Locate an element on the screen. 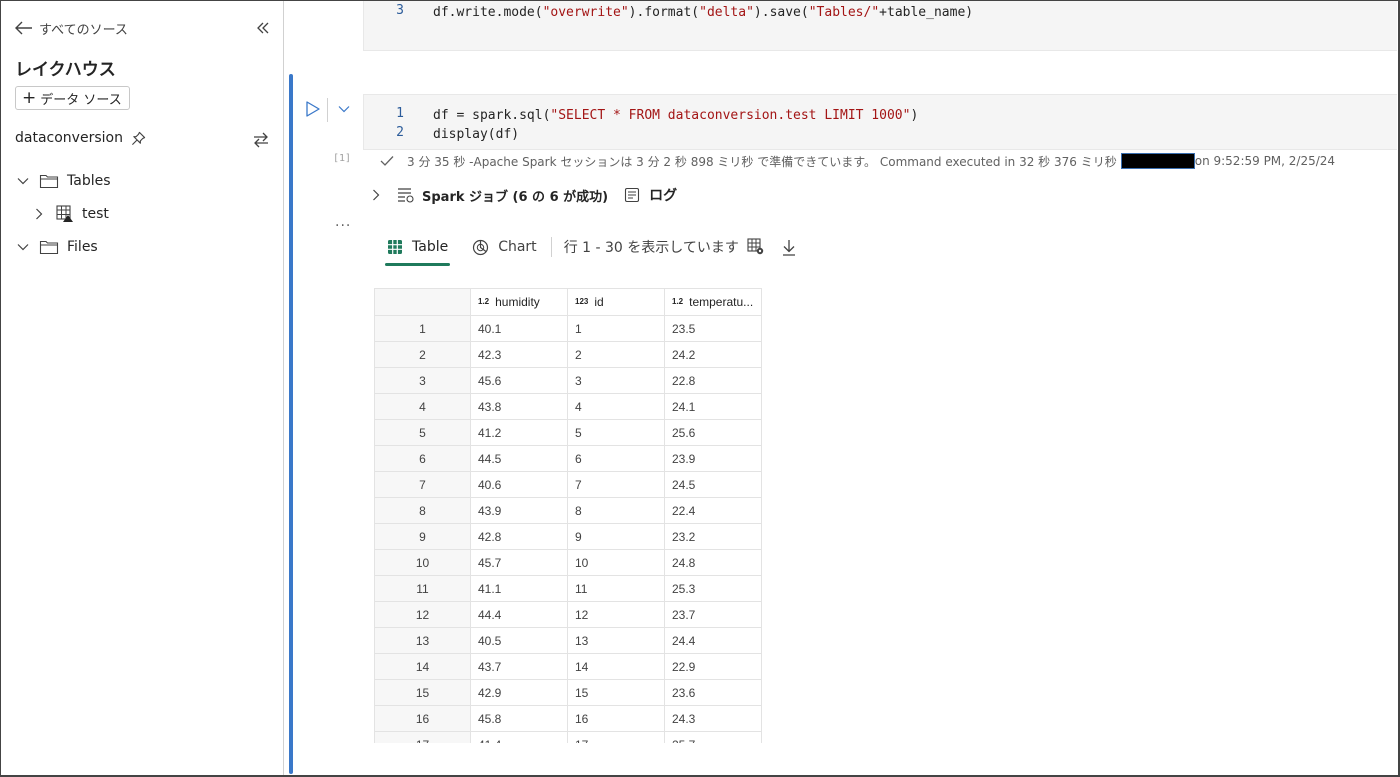  table-row: 1 40.1 1 23.5 is located at coordinates (568, 328).